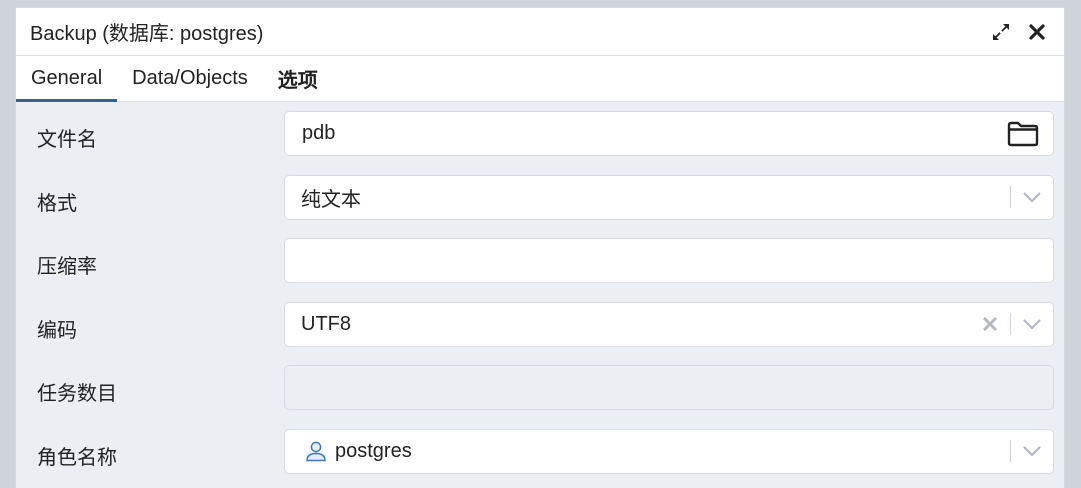  What do you see at coordinates (190, 78) in the screenshot?
I see `tab-data-objects: Data/Objects` at bounding box center [190, 78].